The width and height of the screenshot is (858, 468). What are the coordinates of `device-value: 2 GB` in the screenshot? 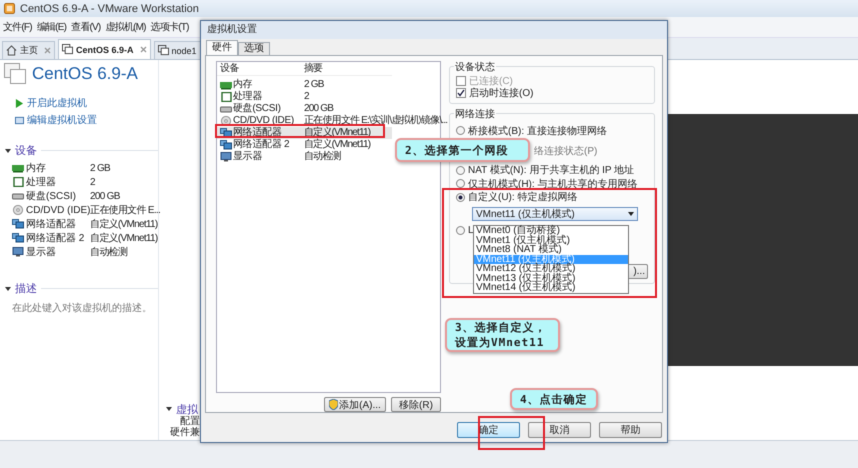 It's located at (100, 168).